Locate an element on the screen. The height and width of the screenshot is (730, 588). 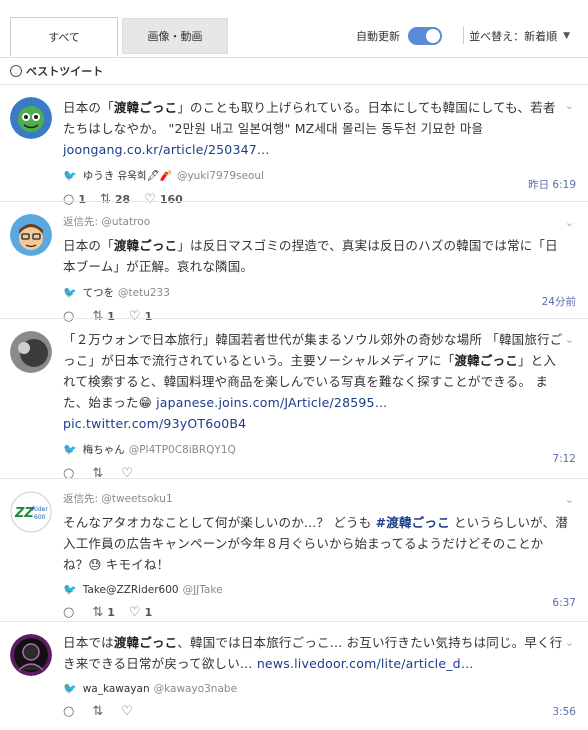
tweet-time: 3:56 is located at coordinates (564, 712).